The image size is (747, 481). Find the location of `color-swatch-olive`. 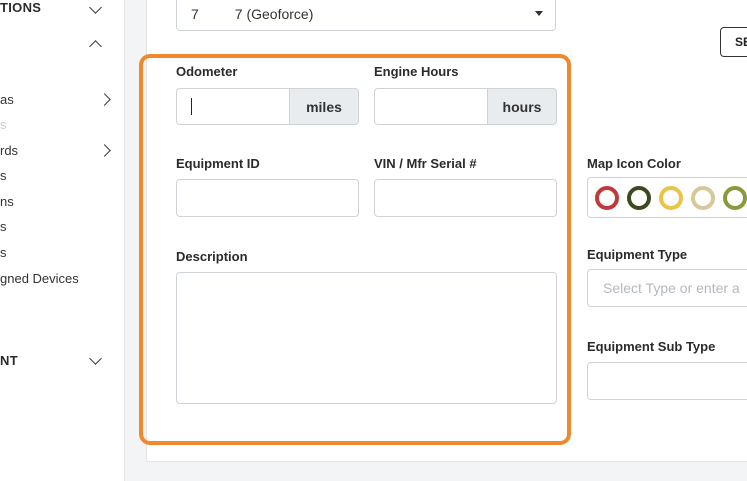

color-swatch-olive is located at coordinates (735, 198).